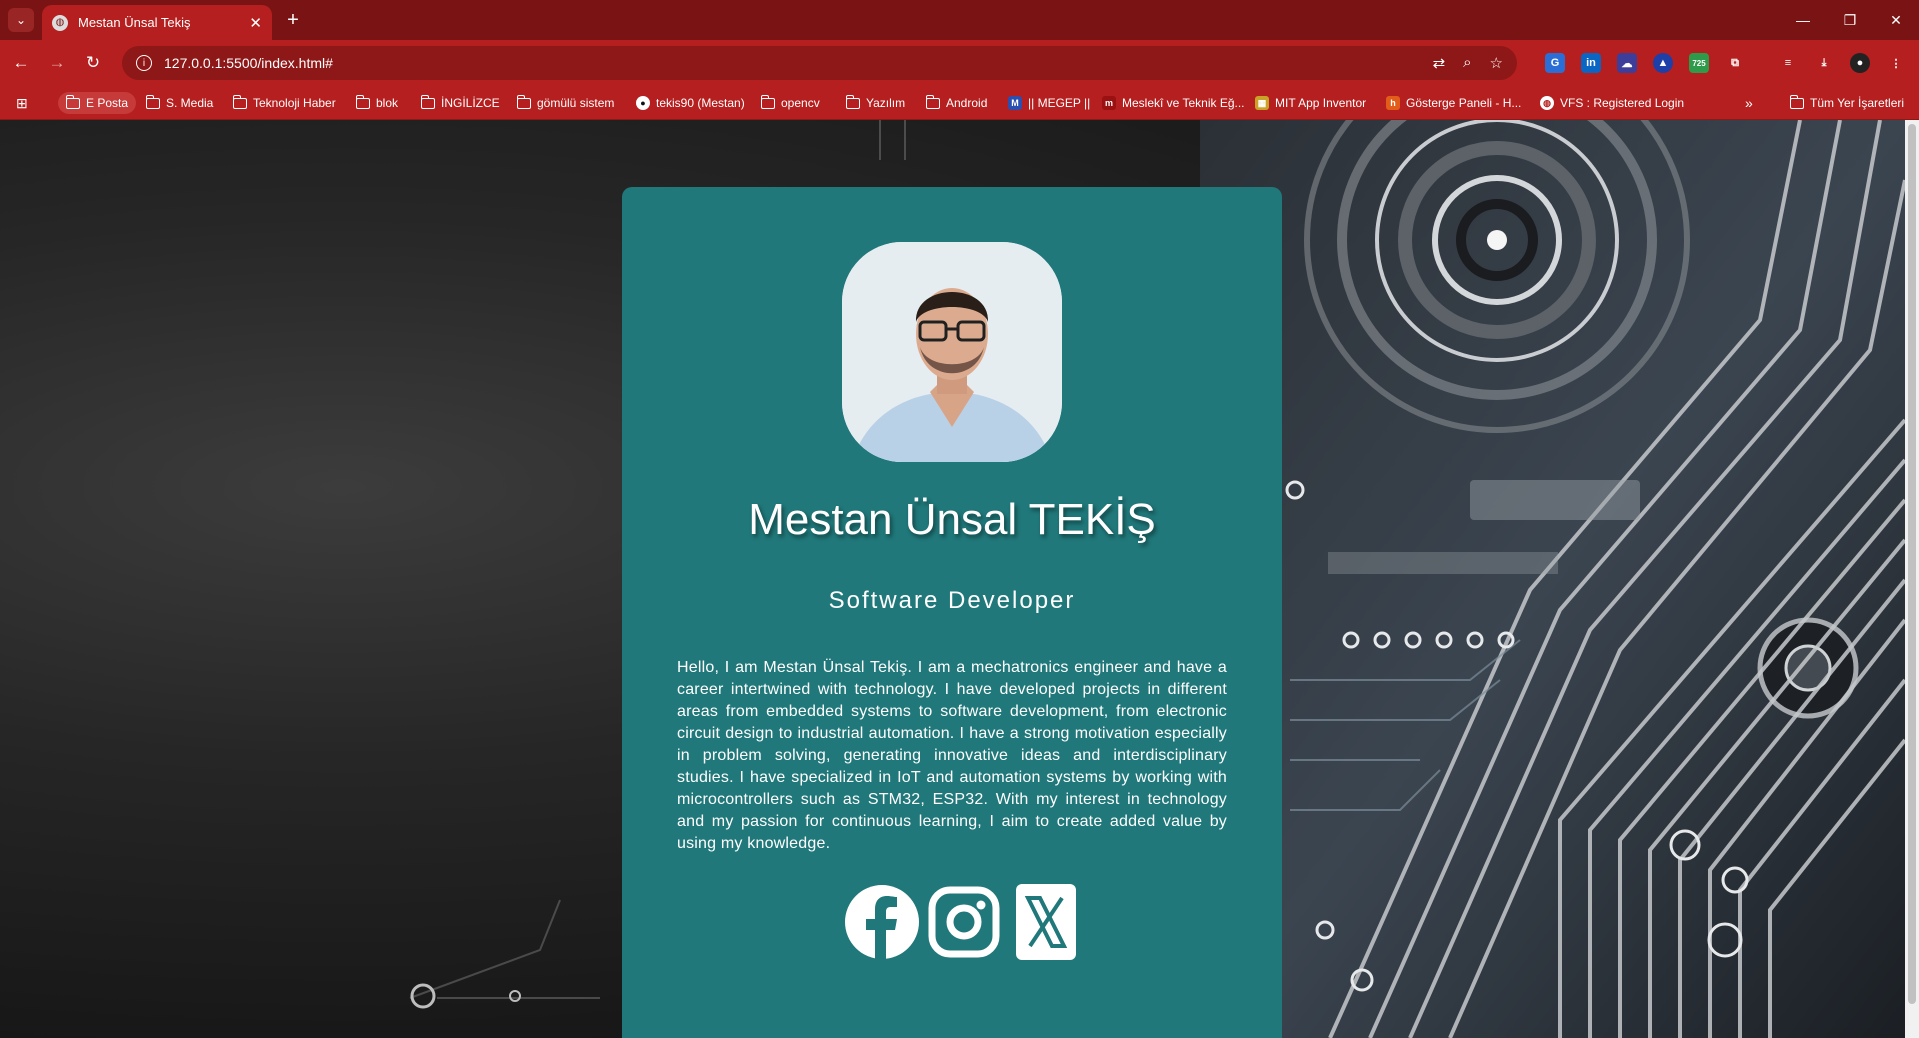 The width and height of the screenshot is (1919, 1038). I want to click on bookmark-item: Yazılım, so click(875, 103).